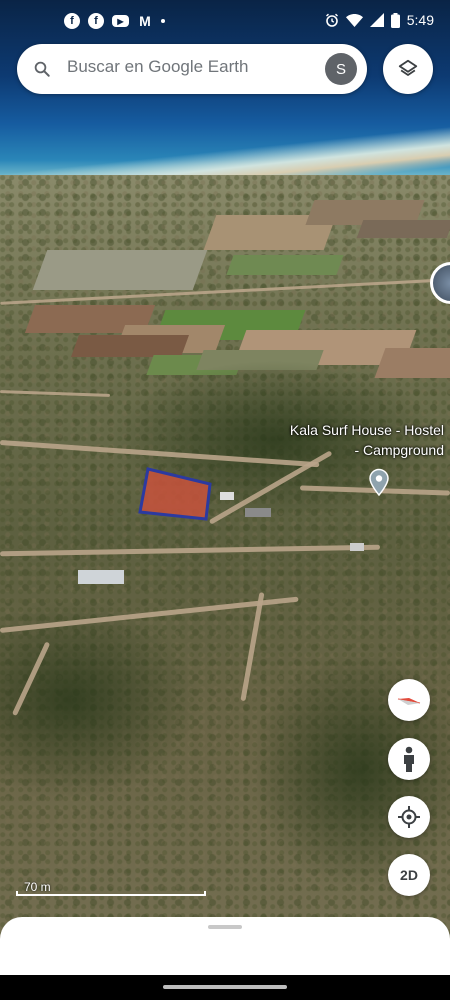  I want to click on system-icons: 5:49, so click(379, 20).